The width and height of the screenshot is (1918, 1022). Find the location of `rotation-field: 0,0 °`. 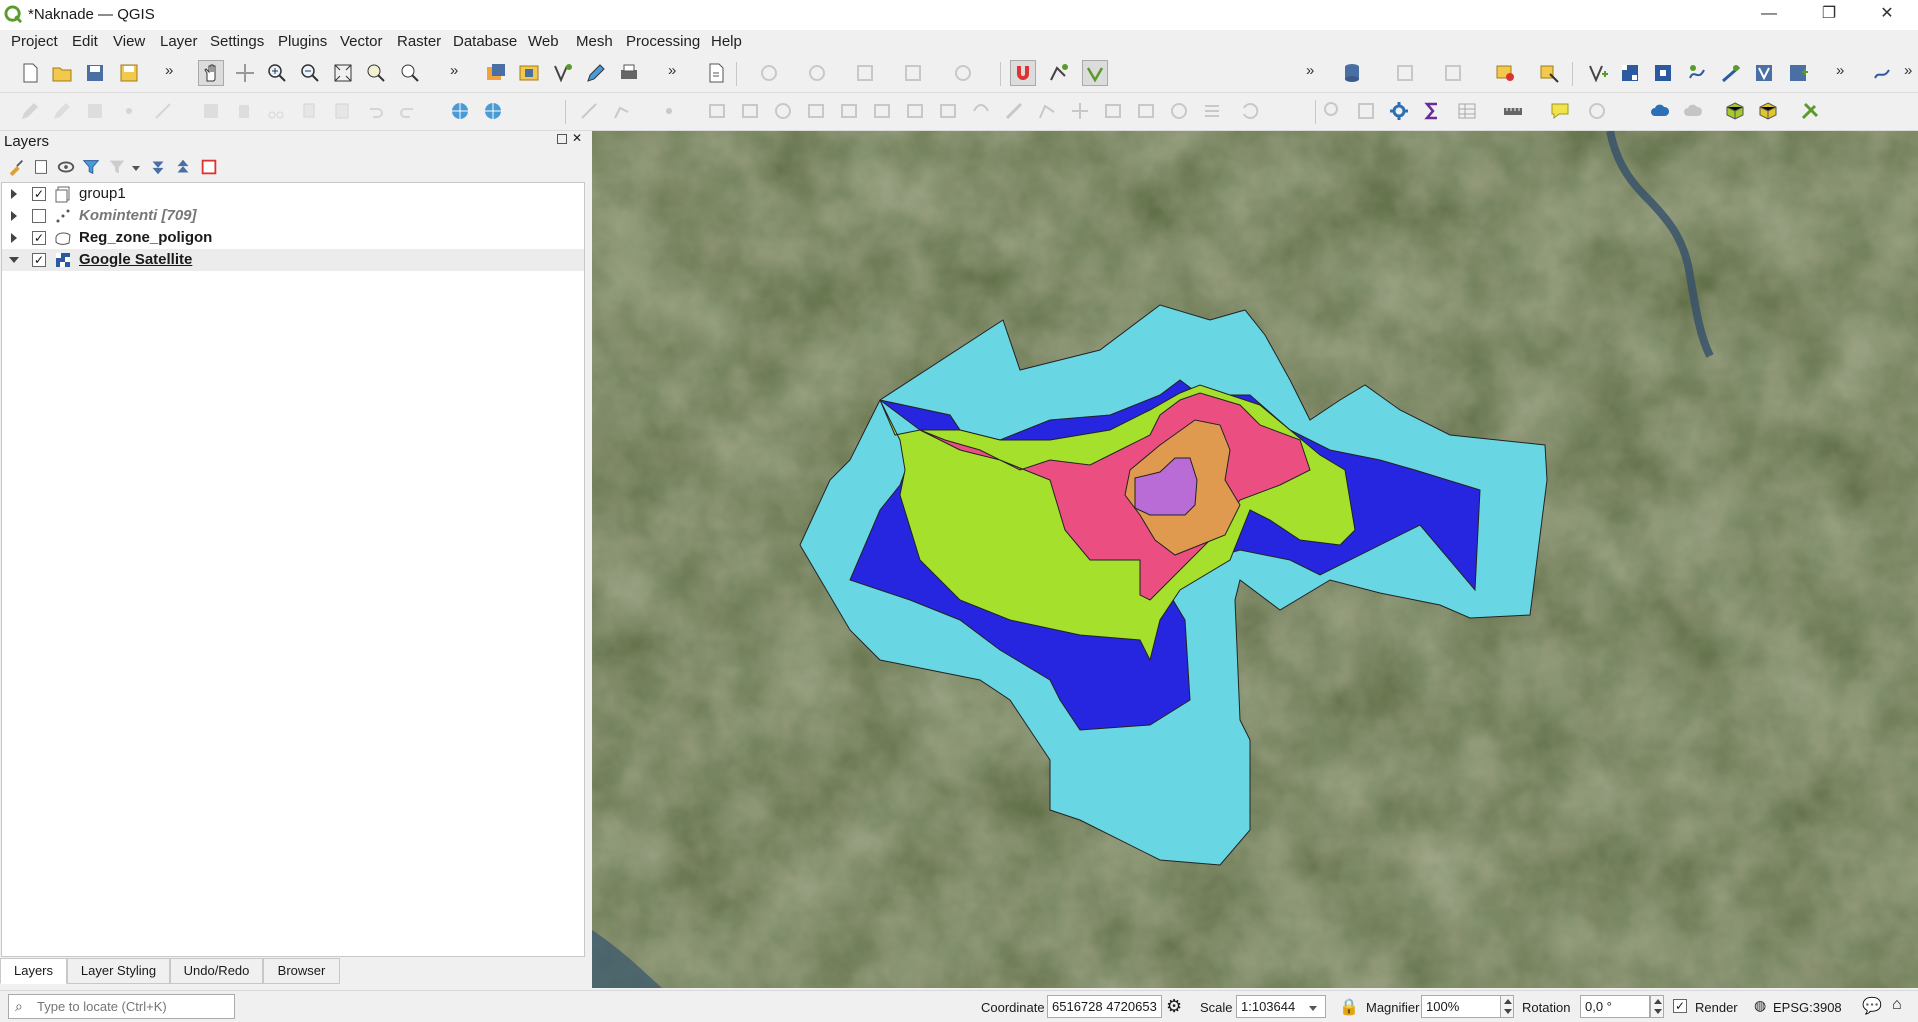

rotation-field: 0,0 ° is located at coordinates (1615, 1006).